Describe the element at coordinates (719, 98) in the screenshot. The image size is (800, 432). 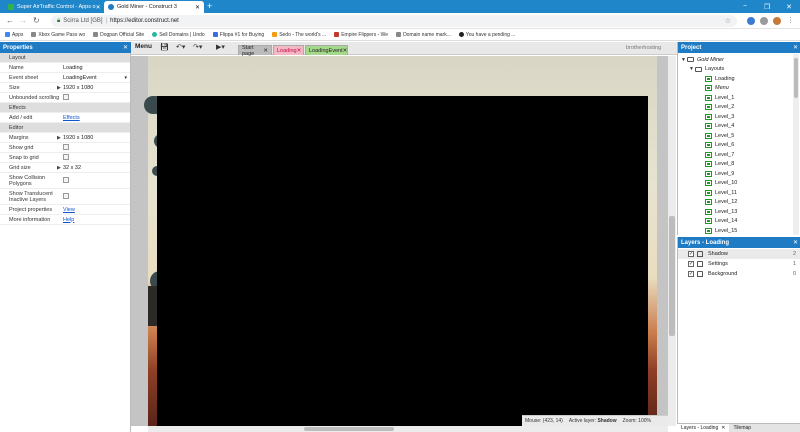
I see `layout-item: Level_1` at that location.